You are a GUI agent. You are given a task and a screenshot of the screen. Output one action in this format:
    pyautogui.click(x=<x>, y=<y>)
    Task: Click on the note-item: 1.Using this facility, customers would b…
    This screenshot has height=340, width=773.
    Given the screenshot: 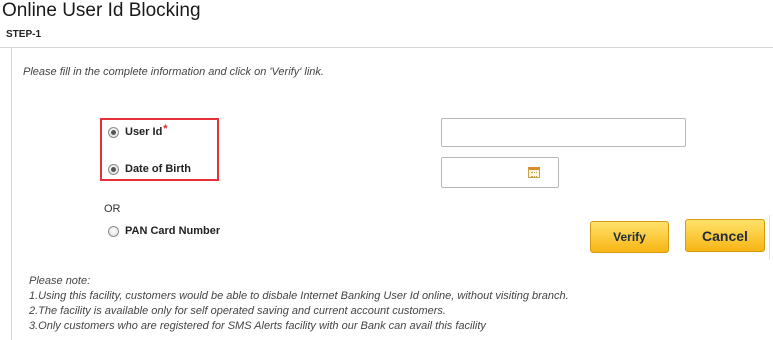 What is the action you would take?
    pyautogui.click(x=299, y=296)
    